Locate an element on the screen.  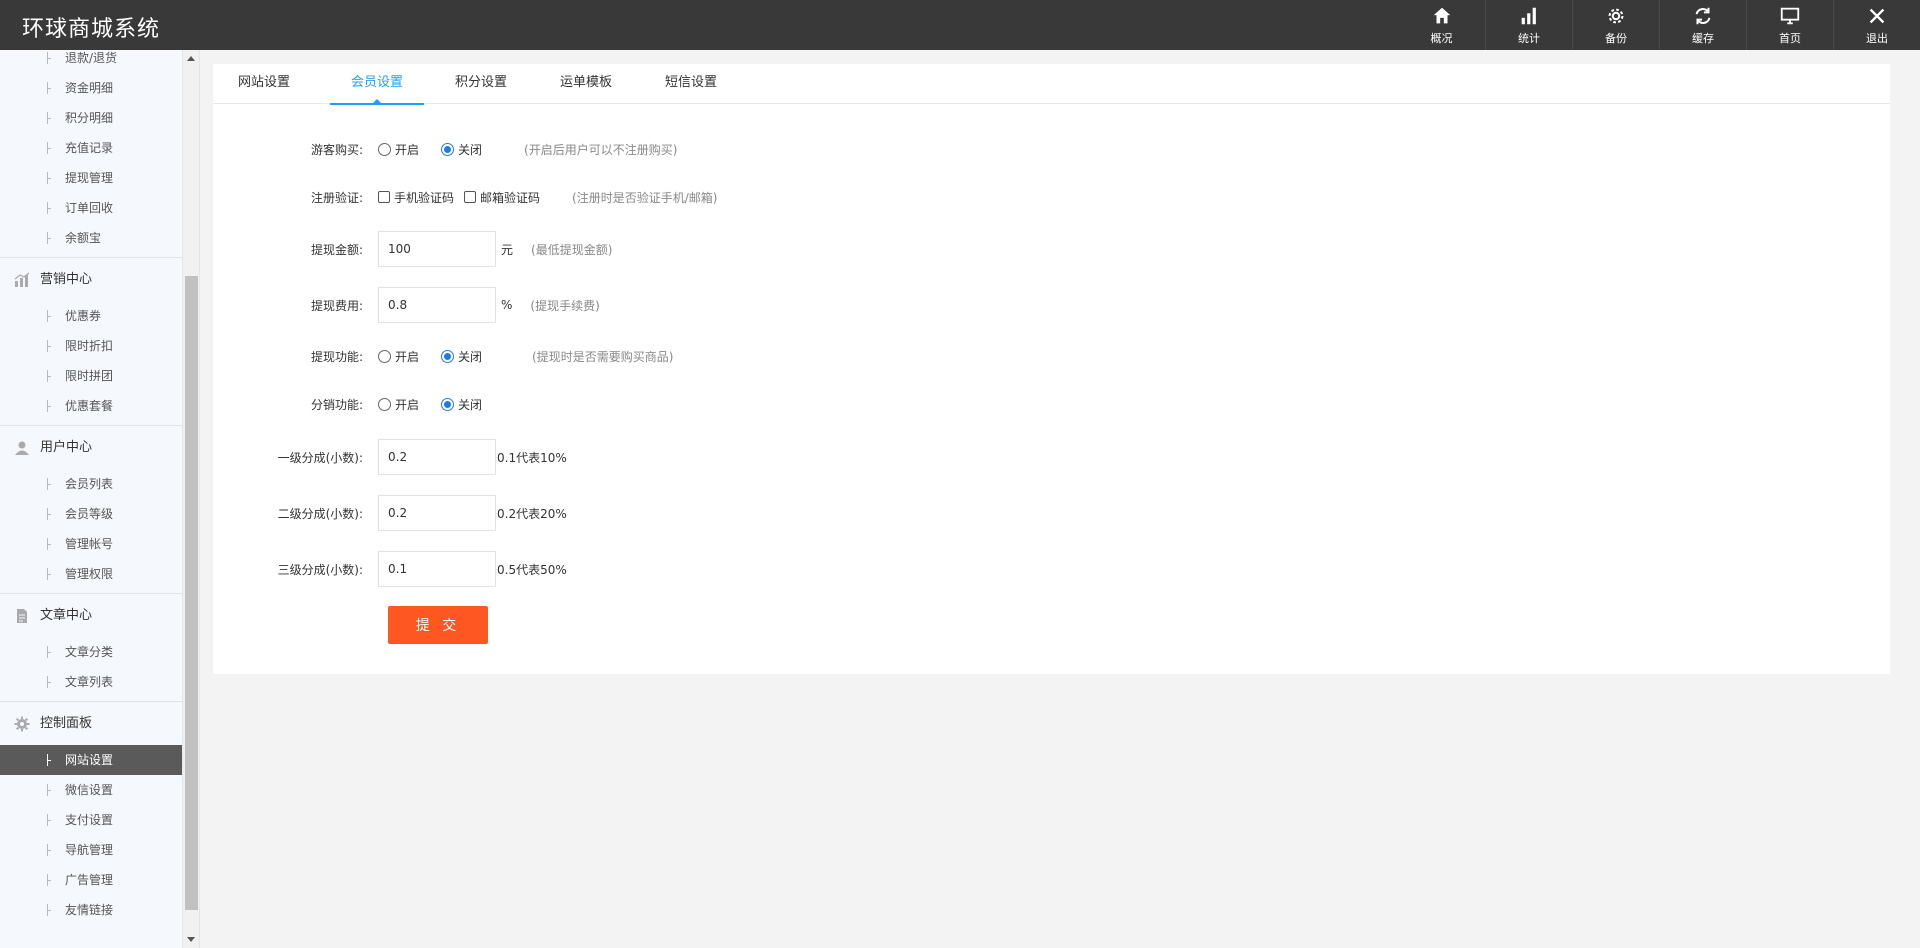
level2-input is located at coordinates (437, 513).